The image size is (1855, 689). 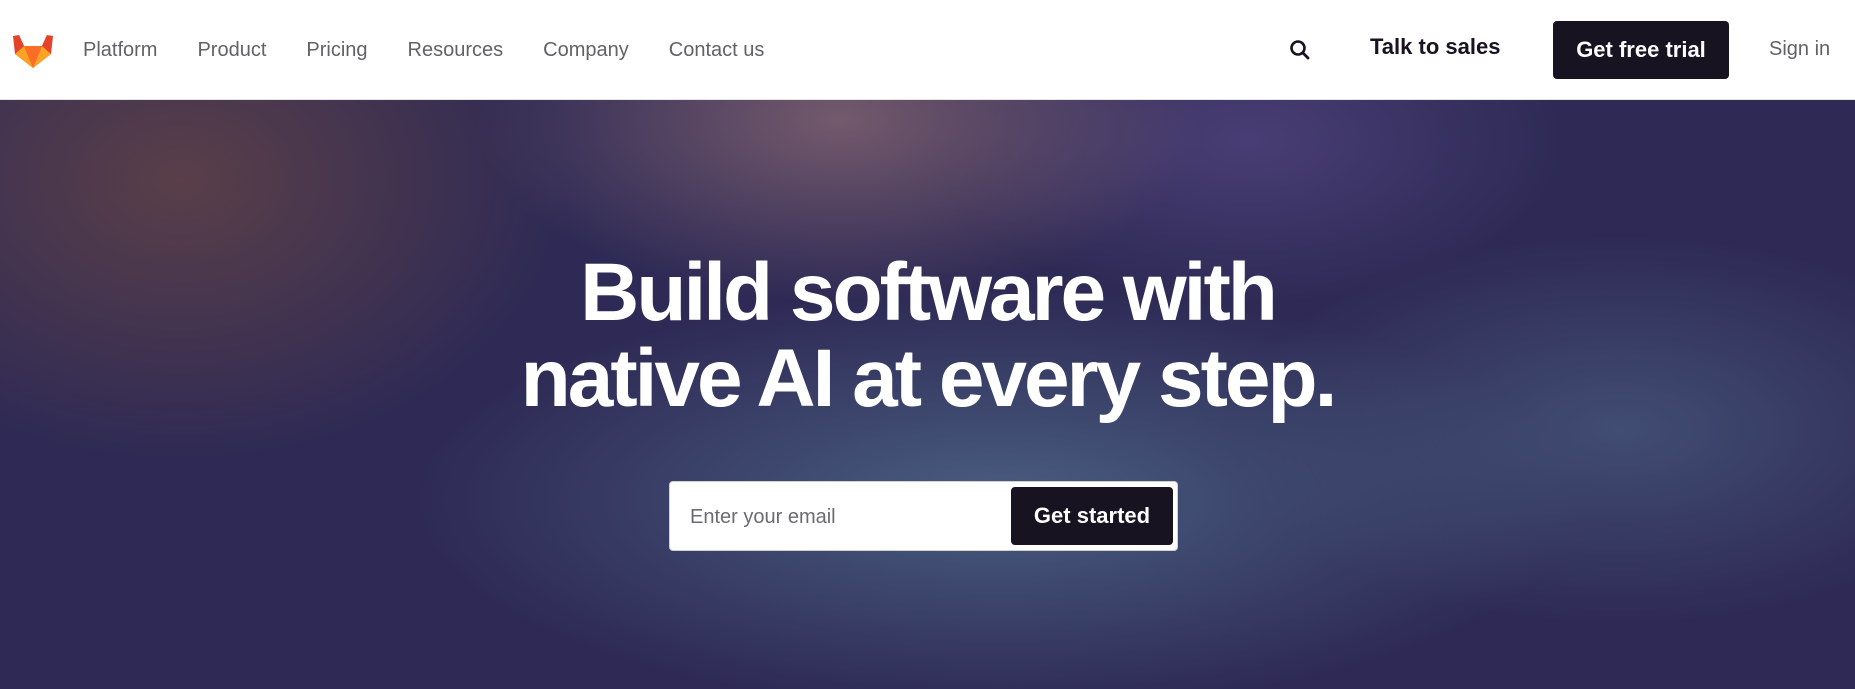 What do you see at coordinates (586, 50) in the screenshot?
I see `nav-item-company: Company` at bounding box center [586, 50].